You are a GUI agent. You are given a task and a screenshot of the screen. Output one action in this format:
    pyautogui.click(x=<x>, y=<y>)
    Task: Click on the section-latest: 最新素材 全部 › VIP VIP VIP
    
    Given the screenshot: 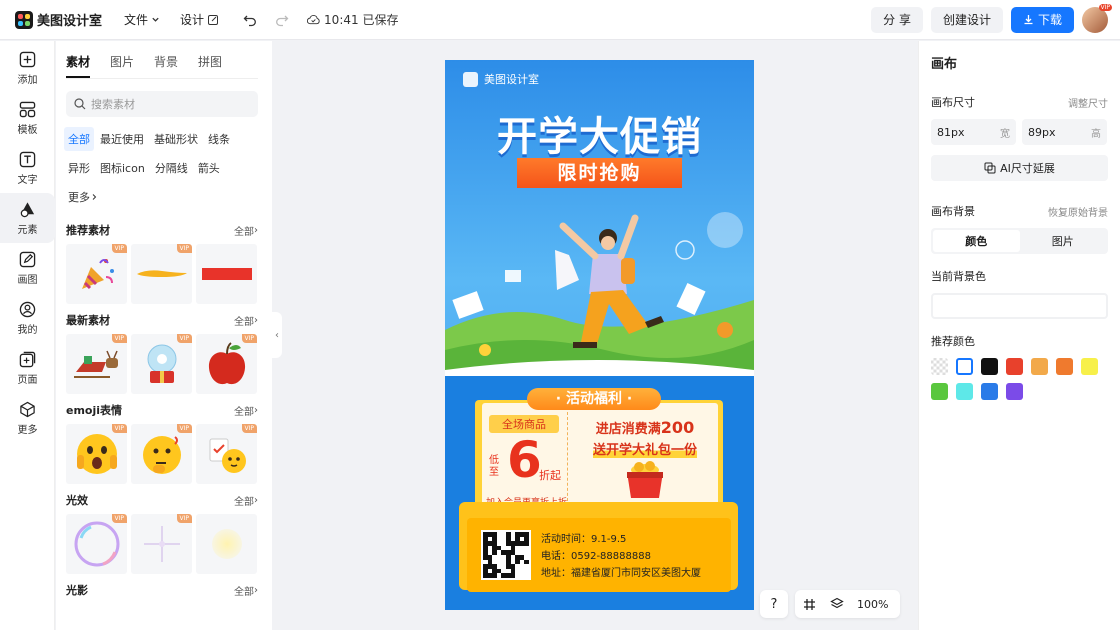 What is the action you would take?
    pyautogui.click(x=162, y=353)
    